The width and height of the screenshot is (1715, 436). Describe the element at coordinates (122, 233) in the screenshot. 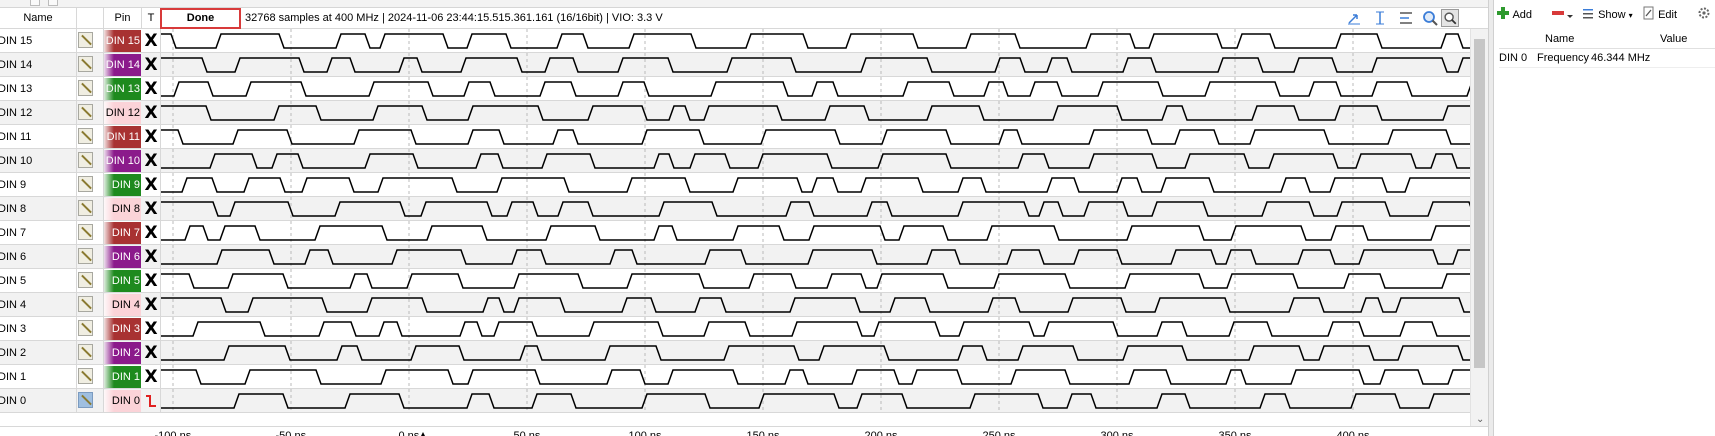

I see `pin-label: DIN 7` at that location.